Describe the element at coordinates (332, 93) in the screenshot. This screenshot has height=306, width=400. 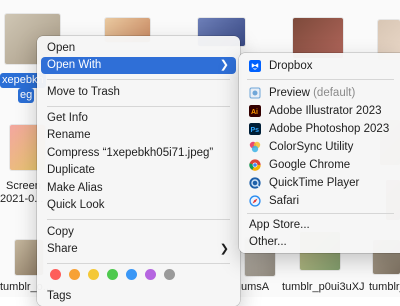
I see `default-suffix: (default)` at that location.